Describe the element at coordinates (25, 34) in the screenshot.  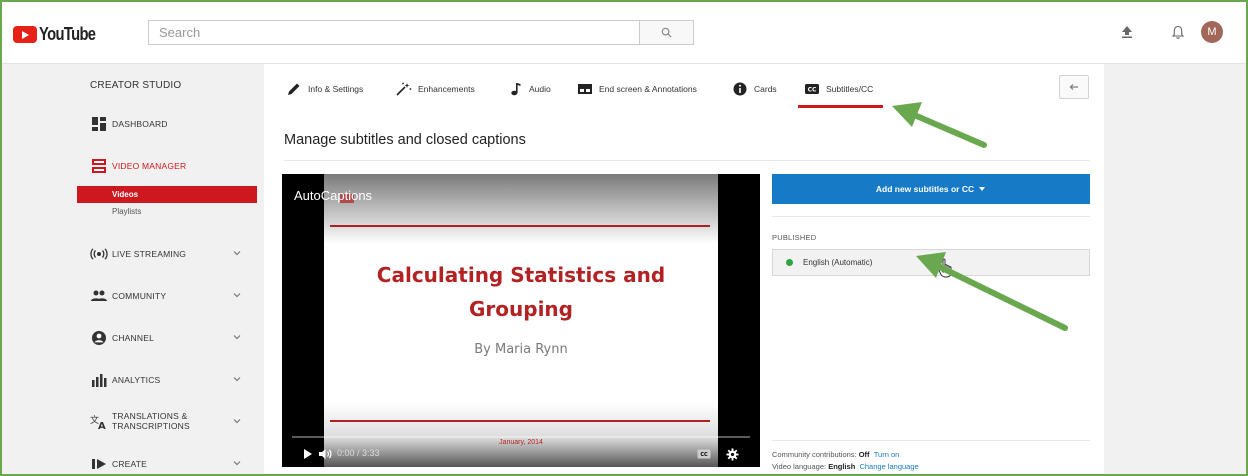
I see `play-logo-icon` at that location.